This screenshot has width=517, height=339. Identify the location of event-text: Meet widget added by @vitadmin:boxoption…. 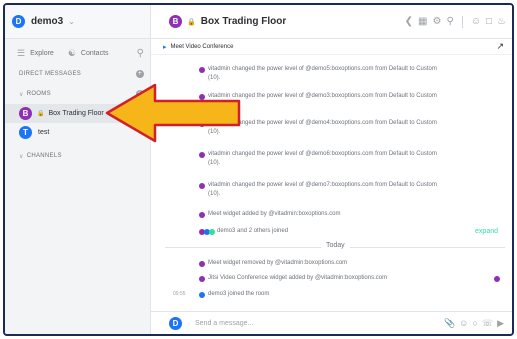
(274, 214).